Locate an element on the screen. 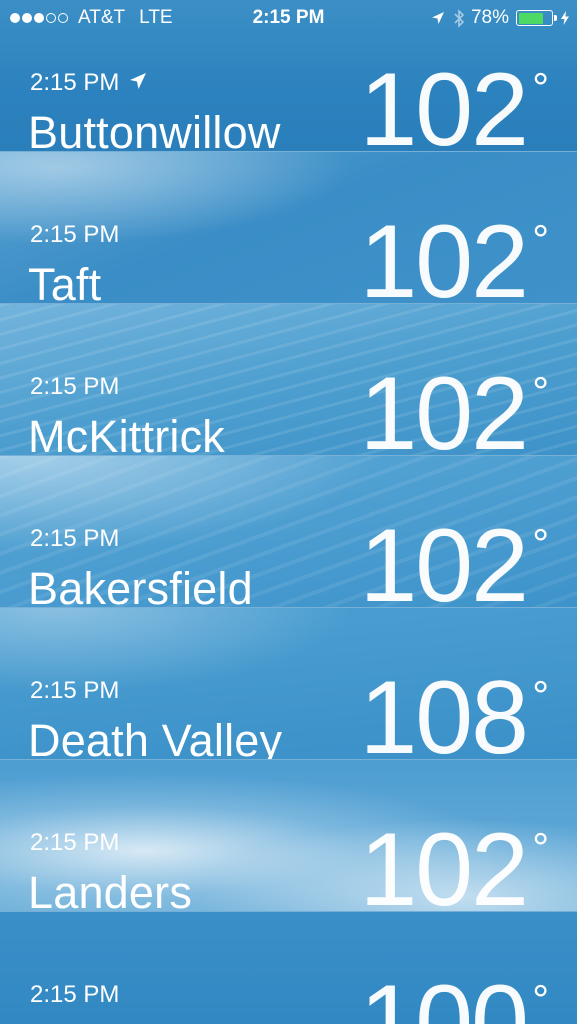  city-name: McKittrick is located at coordinates (126, 433).